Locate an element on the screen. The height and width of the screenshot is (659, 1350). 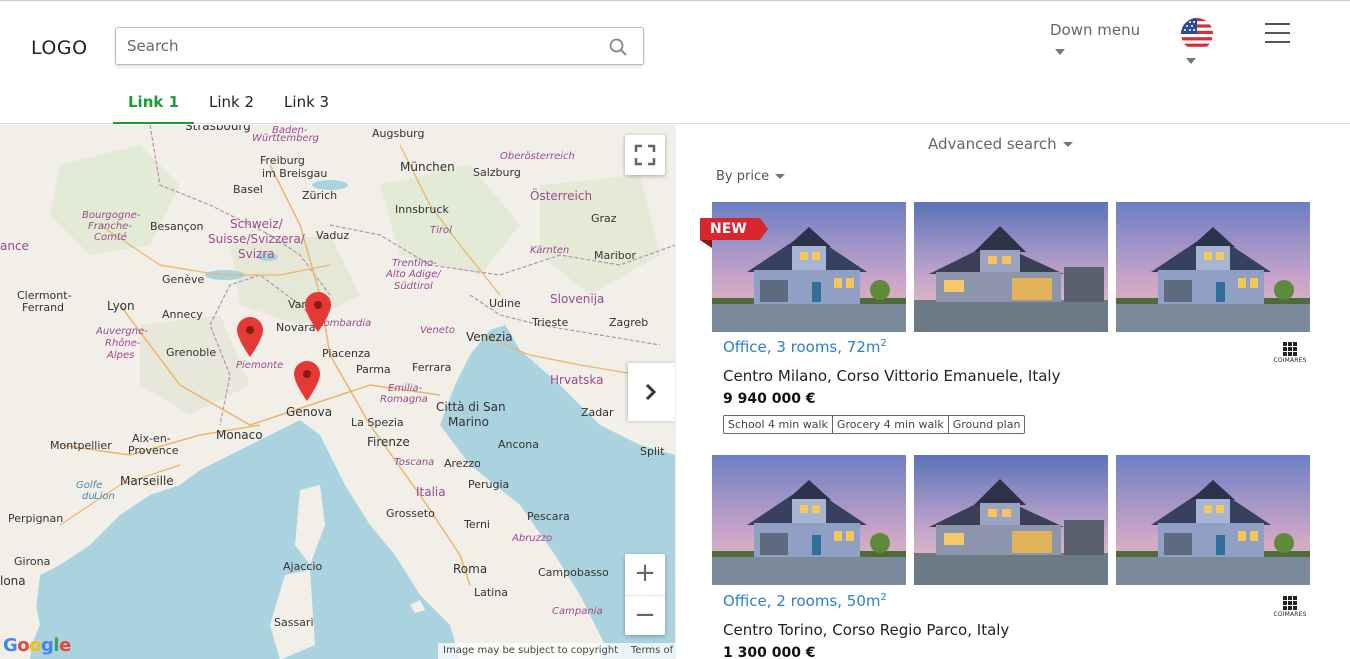
collapse-panel-button is located at coordinates (651, 392).